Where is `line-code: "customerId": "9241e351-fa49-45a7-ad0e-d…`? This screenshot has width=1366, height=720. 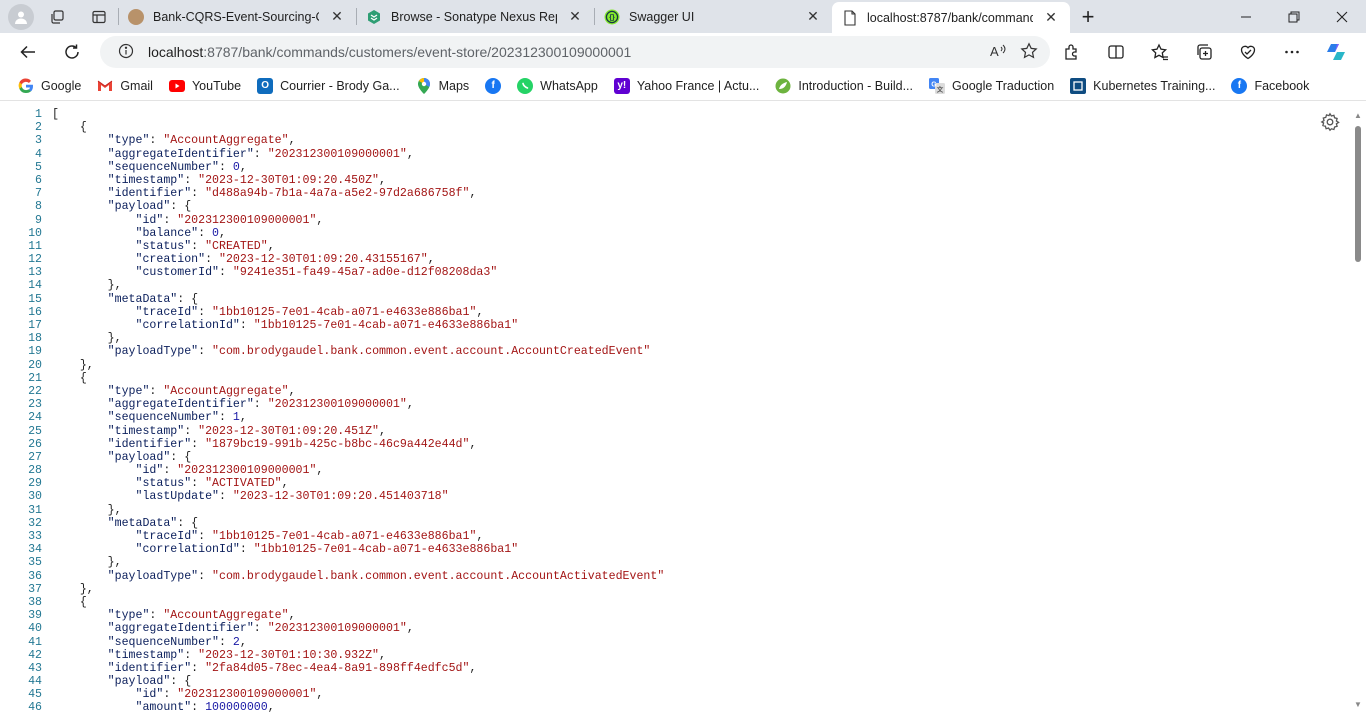 line-code: "customerId": "9241e351-fa49-45a7-ad0e-d… is located at coordinates (270, 272).